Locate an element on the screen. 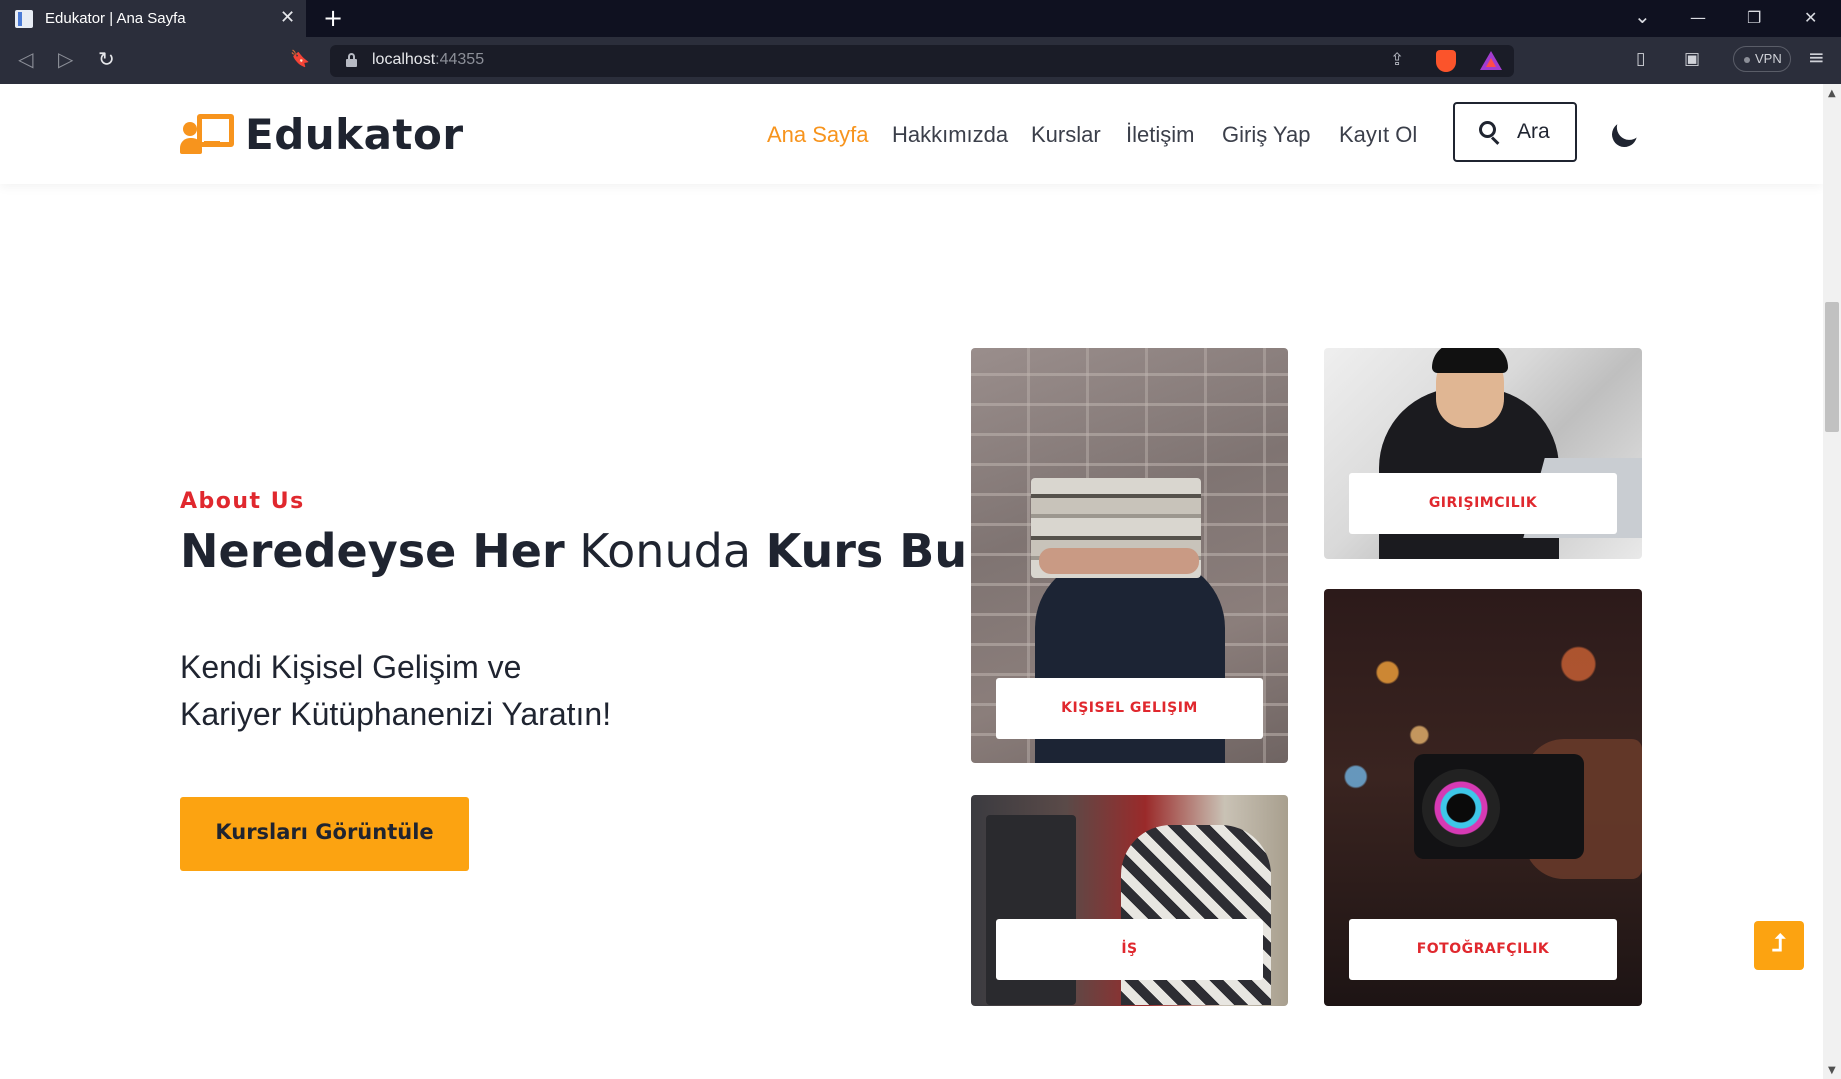 This screenshot has width=1841, height=1079. address-bar: localhost:44355 ⇪ is located at coordinates (922, 61).